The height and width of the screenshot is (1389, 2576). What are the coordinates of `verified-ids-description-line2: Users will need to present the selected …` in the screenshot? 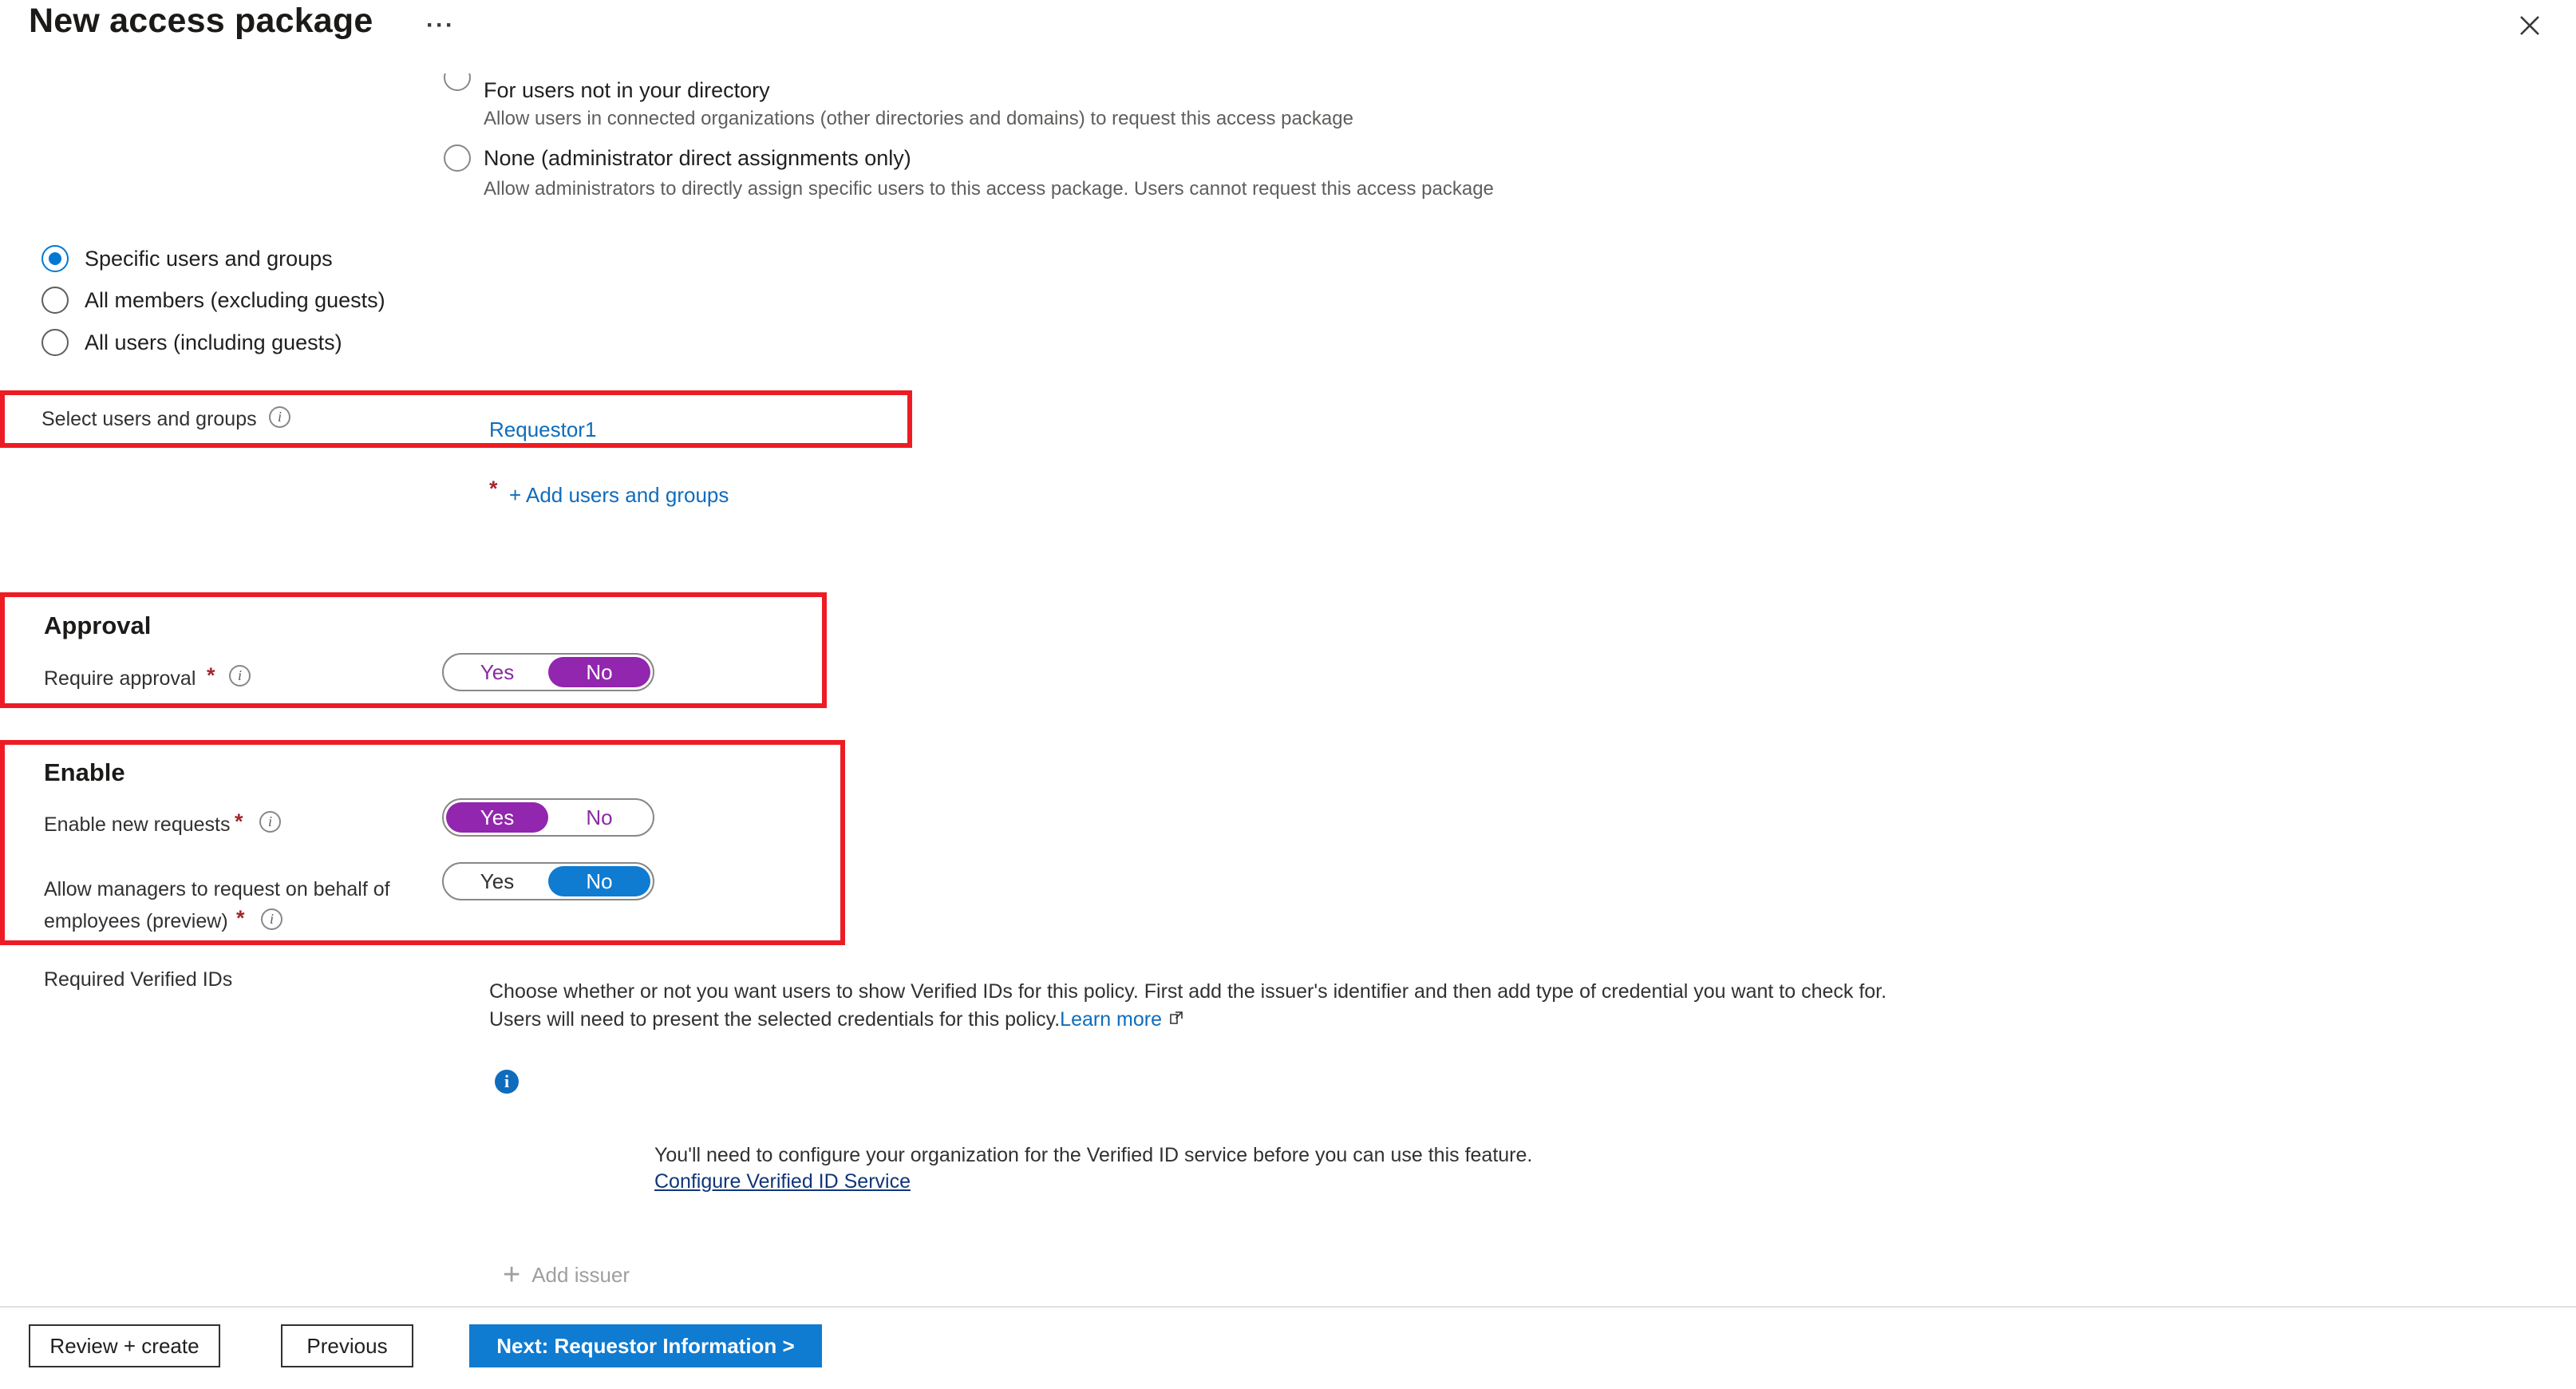 It's located at (836, 1019).